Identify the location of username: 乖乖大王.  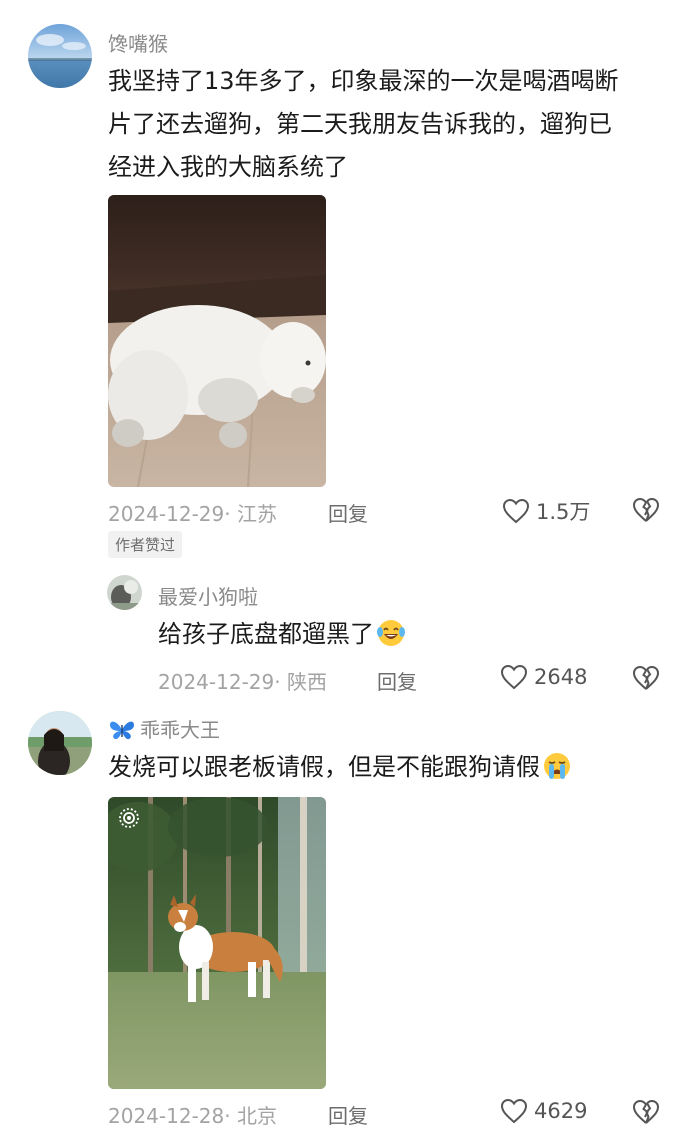
(164, 728).